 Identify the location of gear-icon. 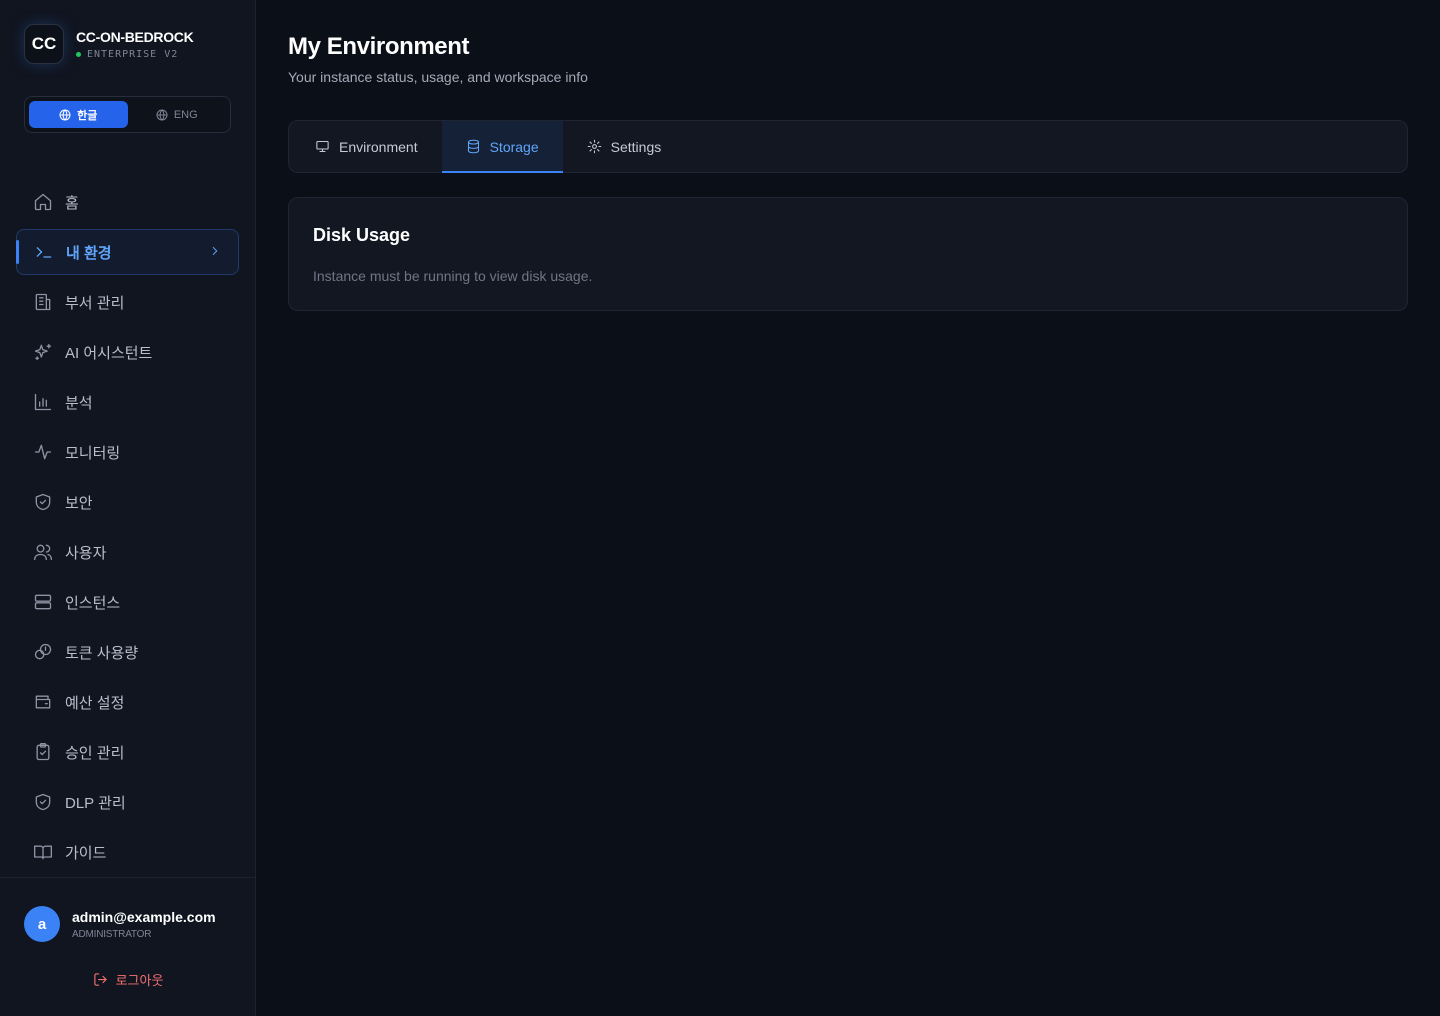
(594, 146).